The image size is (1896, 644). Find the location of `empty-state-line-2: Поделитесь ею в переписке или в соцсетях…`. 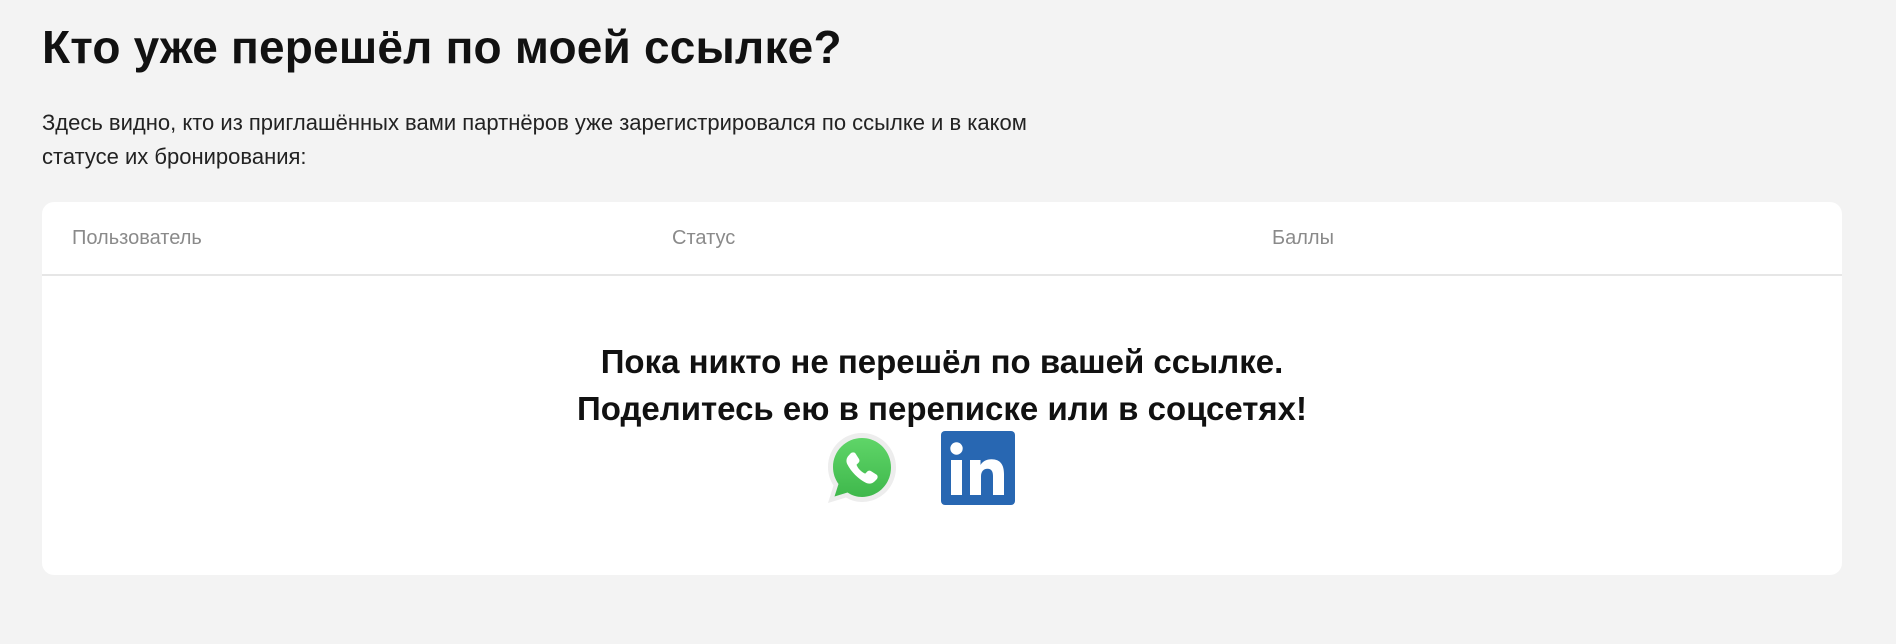

empty-state-line-2: Поделитесь ею в переписке или в соцсетях… is located at coordinates (942, 408).